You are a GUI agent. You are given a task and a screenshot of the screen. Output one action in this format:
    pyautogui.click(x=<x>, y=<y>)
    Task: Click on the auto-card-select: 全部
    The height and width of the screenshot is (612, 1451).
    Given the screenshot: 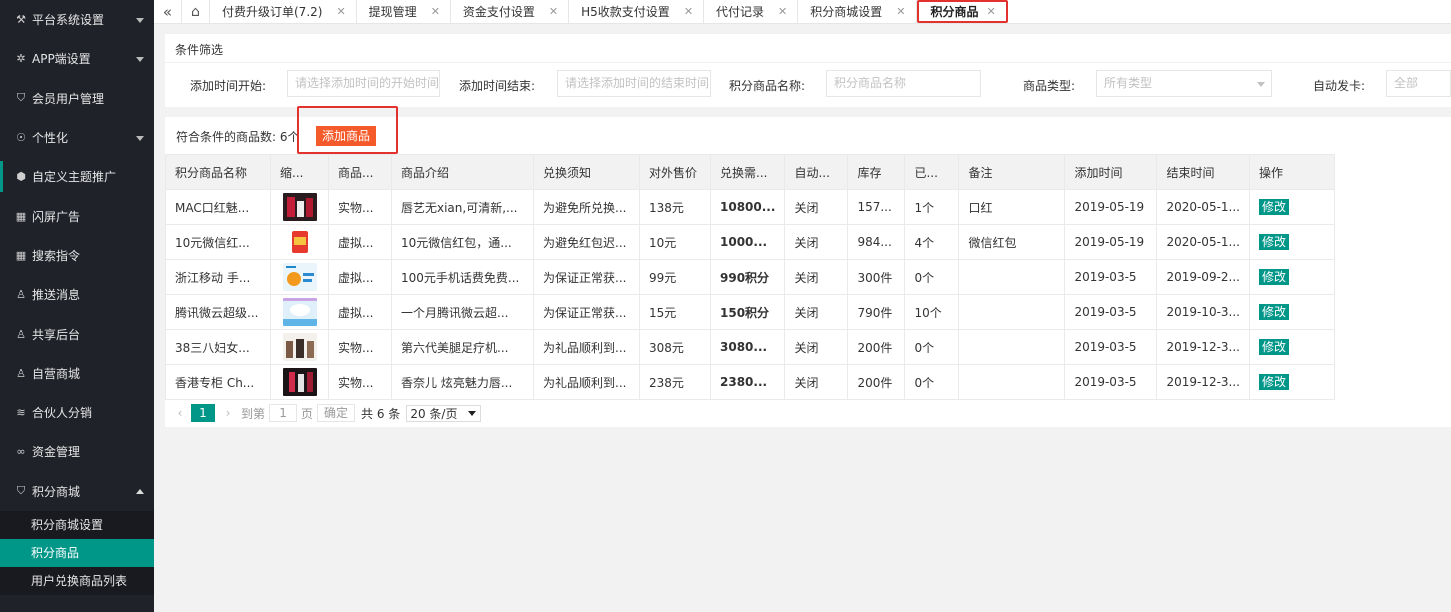 What is the action you would take?
    pyautogui.click(x=1418, y=83)
    